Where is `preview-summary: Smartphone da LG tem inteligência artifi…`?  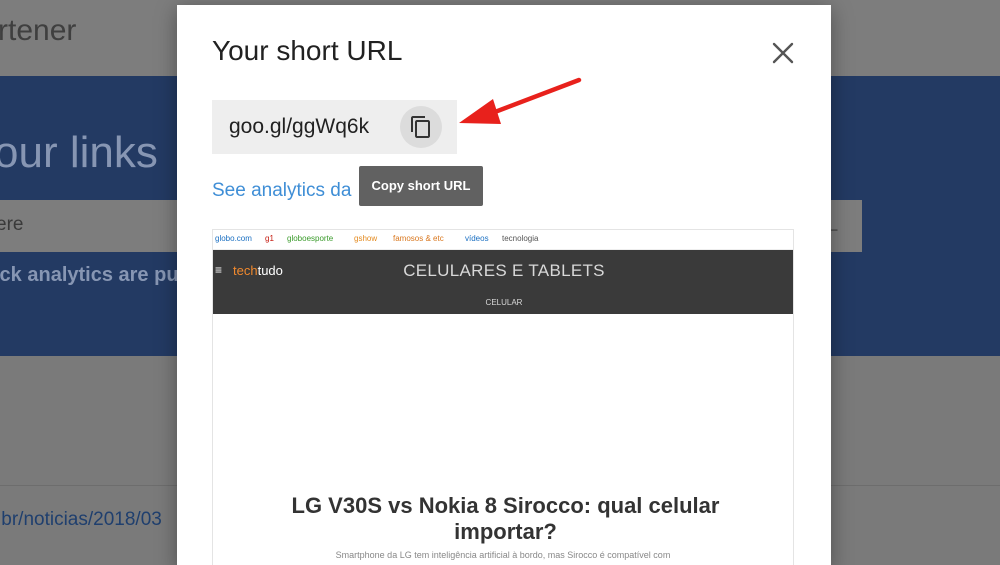 preview-summary: Smartphone da LG tem inteligência artifi… is located at coordinates (503, 555).